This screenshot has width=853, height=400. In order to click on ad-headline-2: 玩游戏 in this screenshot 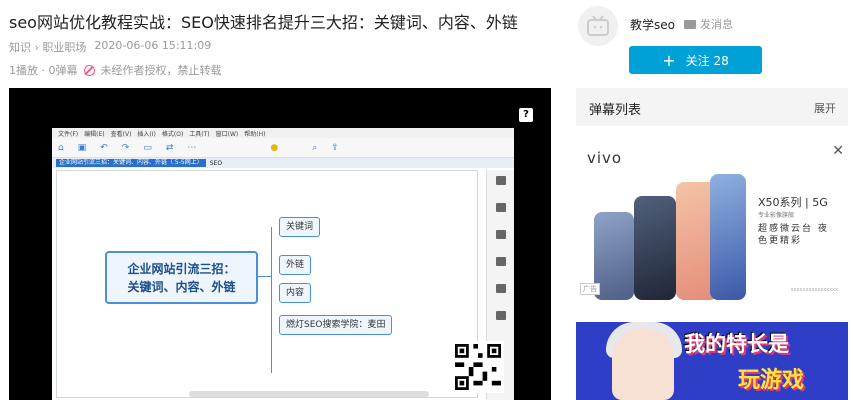, I will do `click(771, 380)`.